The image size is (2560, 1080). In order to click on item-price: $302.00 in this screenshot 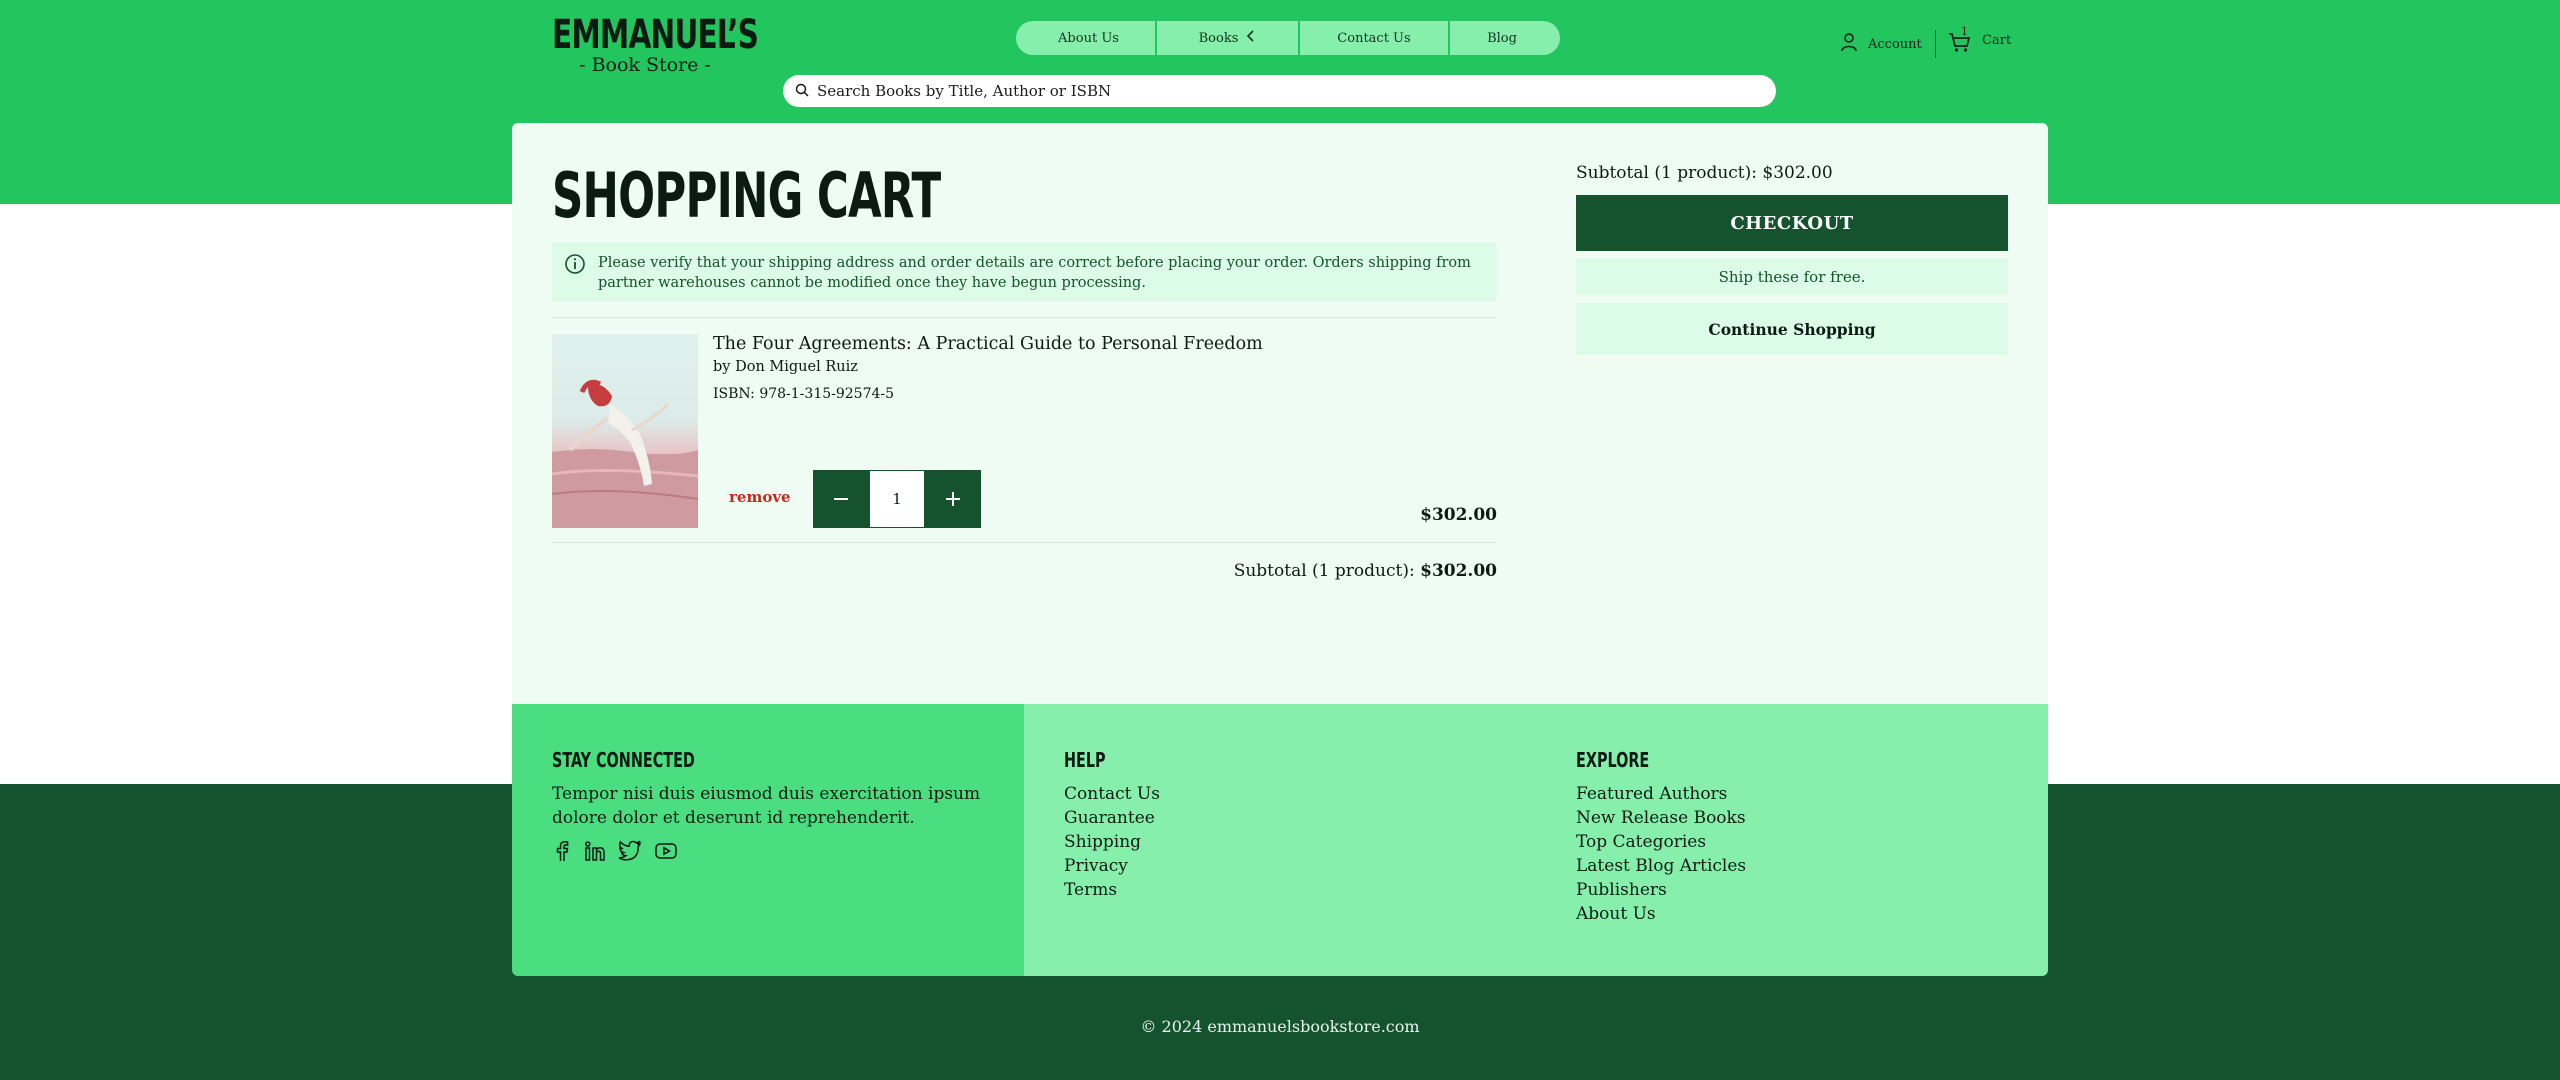, I will do `click(1458, 515)`.